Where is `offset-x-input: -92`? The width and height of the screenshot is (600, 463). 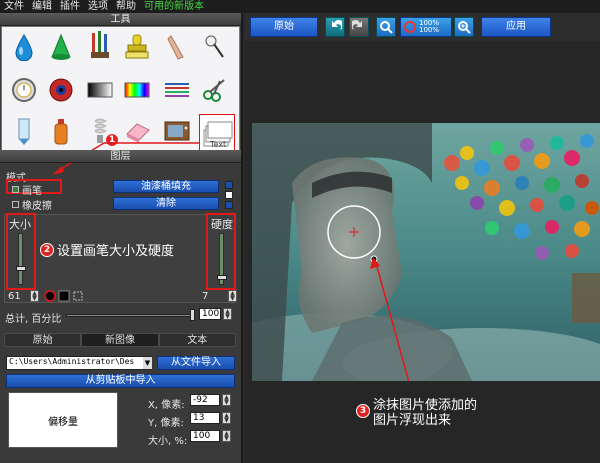 offset-x-input: -92 is located at coordinates (205, 400).